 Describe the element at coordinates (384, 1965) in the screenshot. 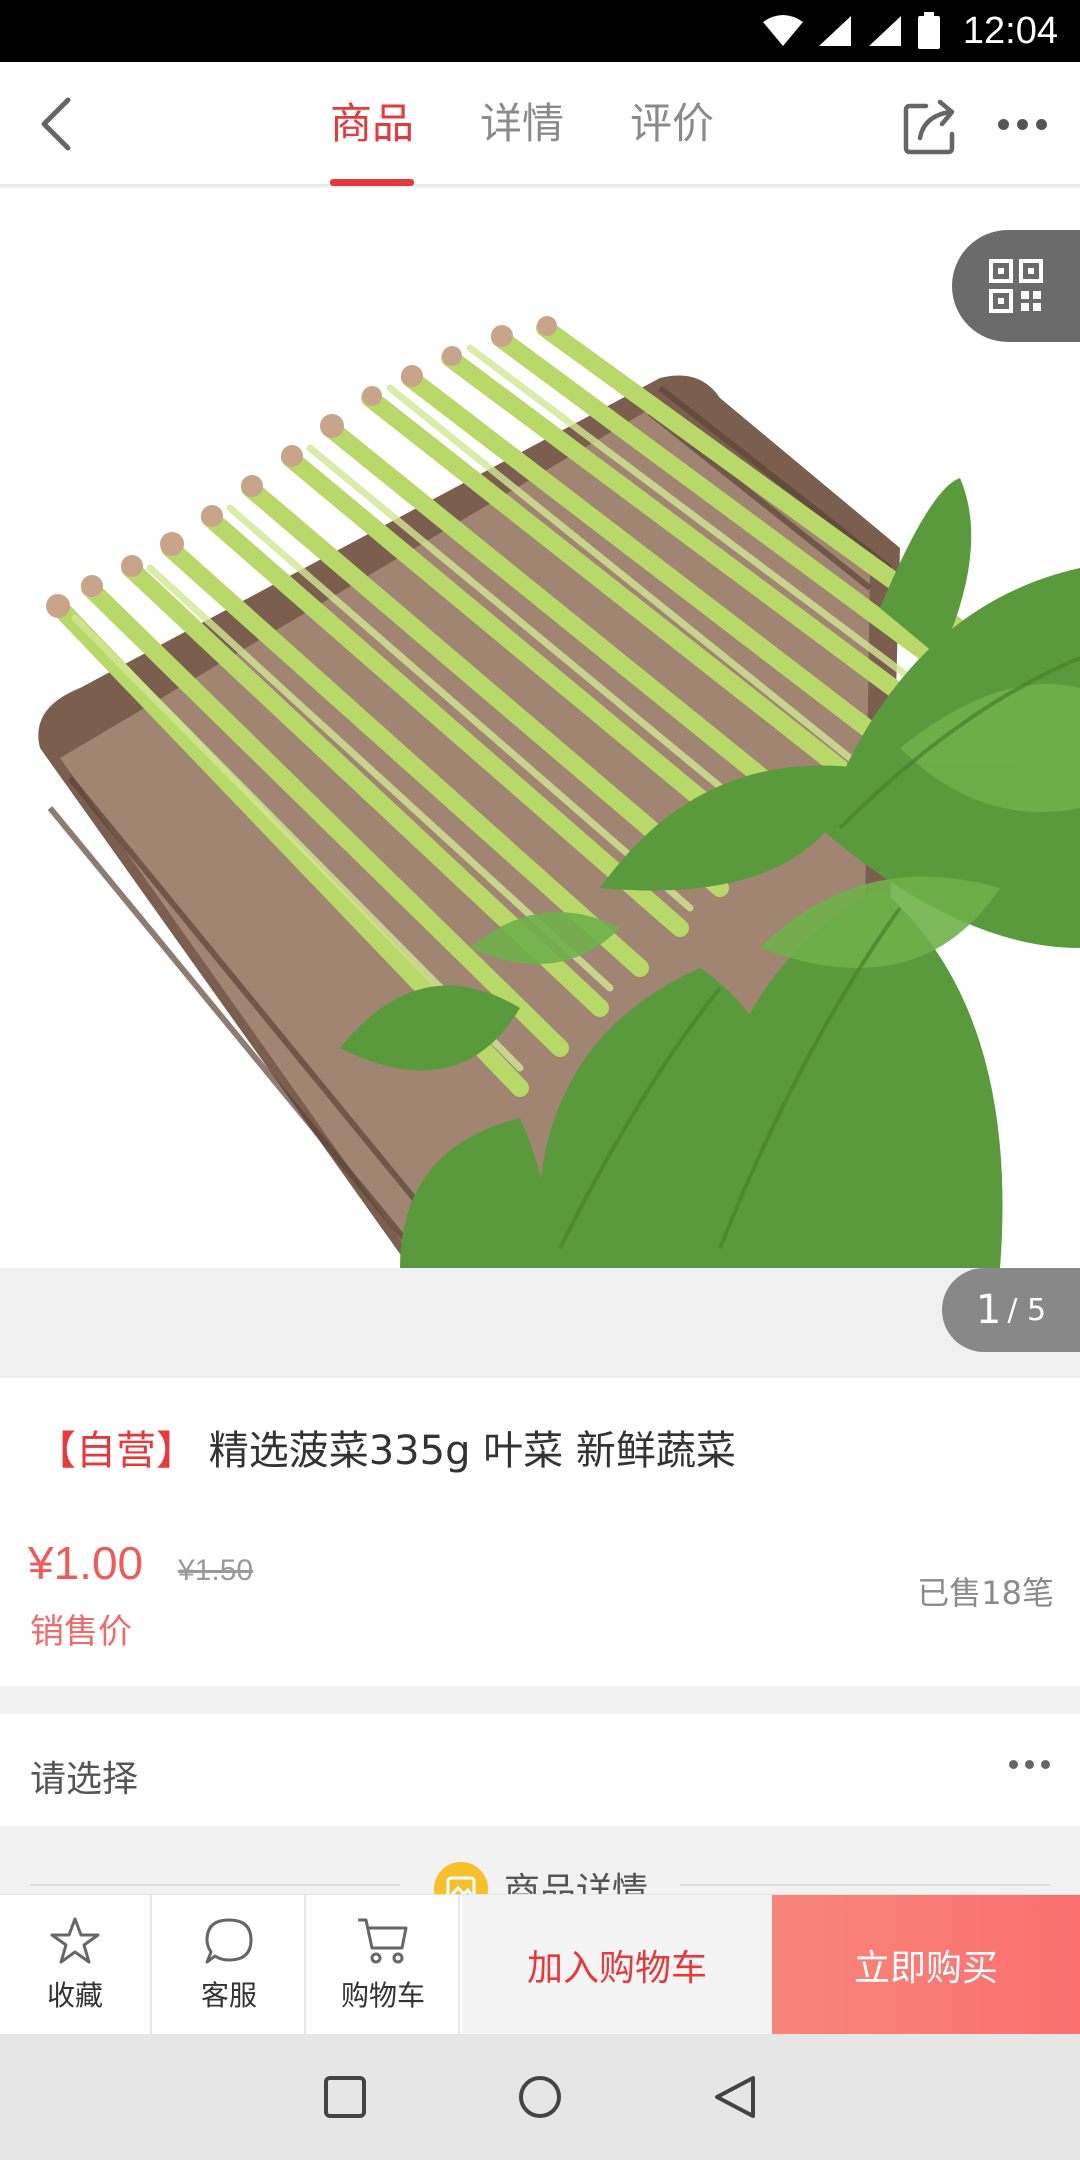

I see `cart-button: 购物车` at that location.